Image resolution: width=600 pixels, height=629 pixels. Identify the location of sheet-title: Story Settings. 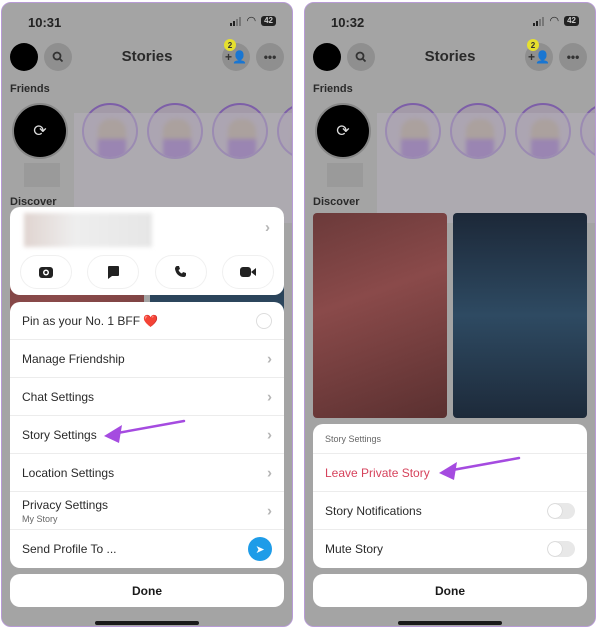
(450, 439).